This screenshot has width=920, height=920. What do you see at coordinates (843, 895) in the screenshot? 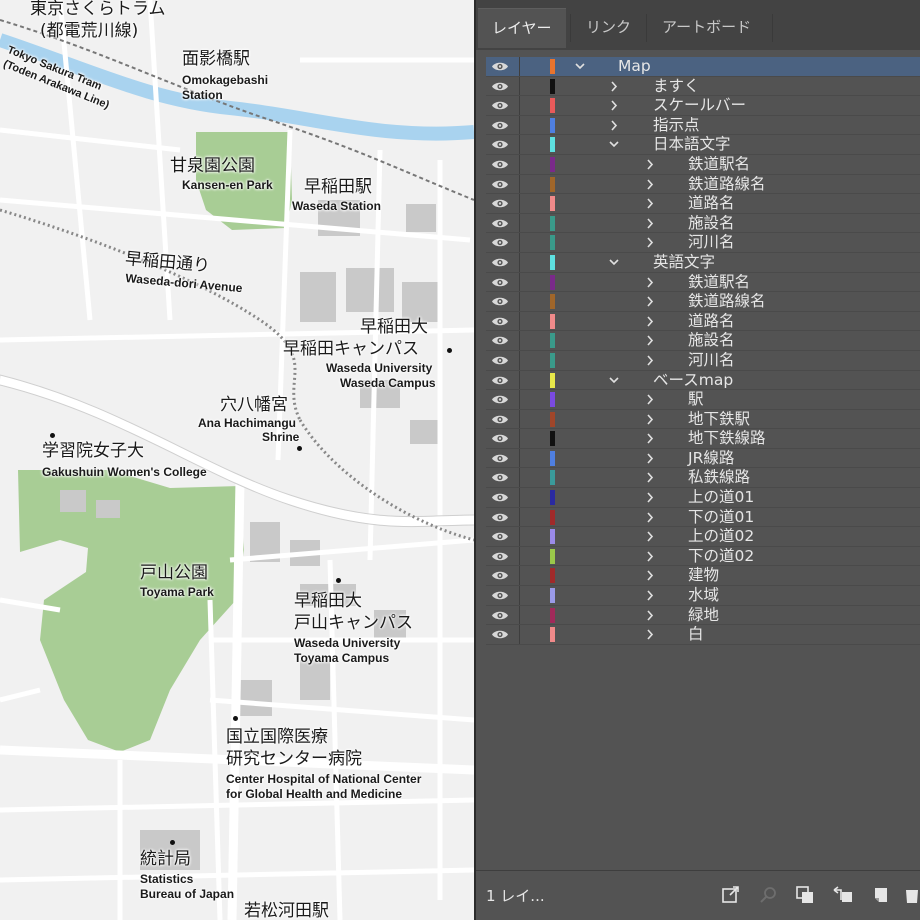
I see `new-sublayer-icon` at bounding box center [843, 895].